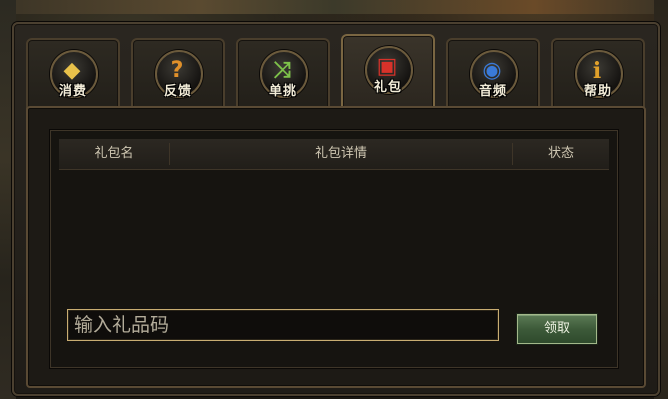 The width and height of the screenshot is (668, 399). Describe the element at coordinates (598, 74) in the screenshot. I see `tab-help: i 帮助` at that location.